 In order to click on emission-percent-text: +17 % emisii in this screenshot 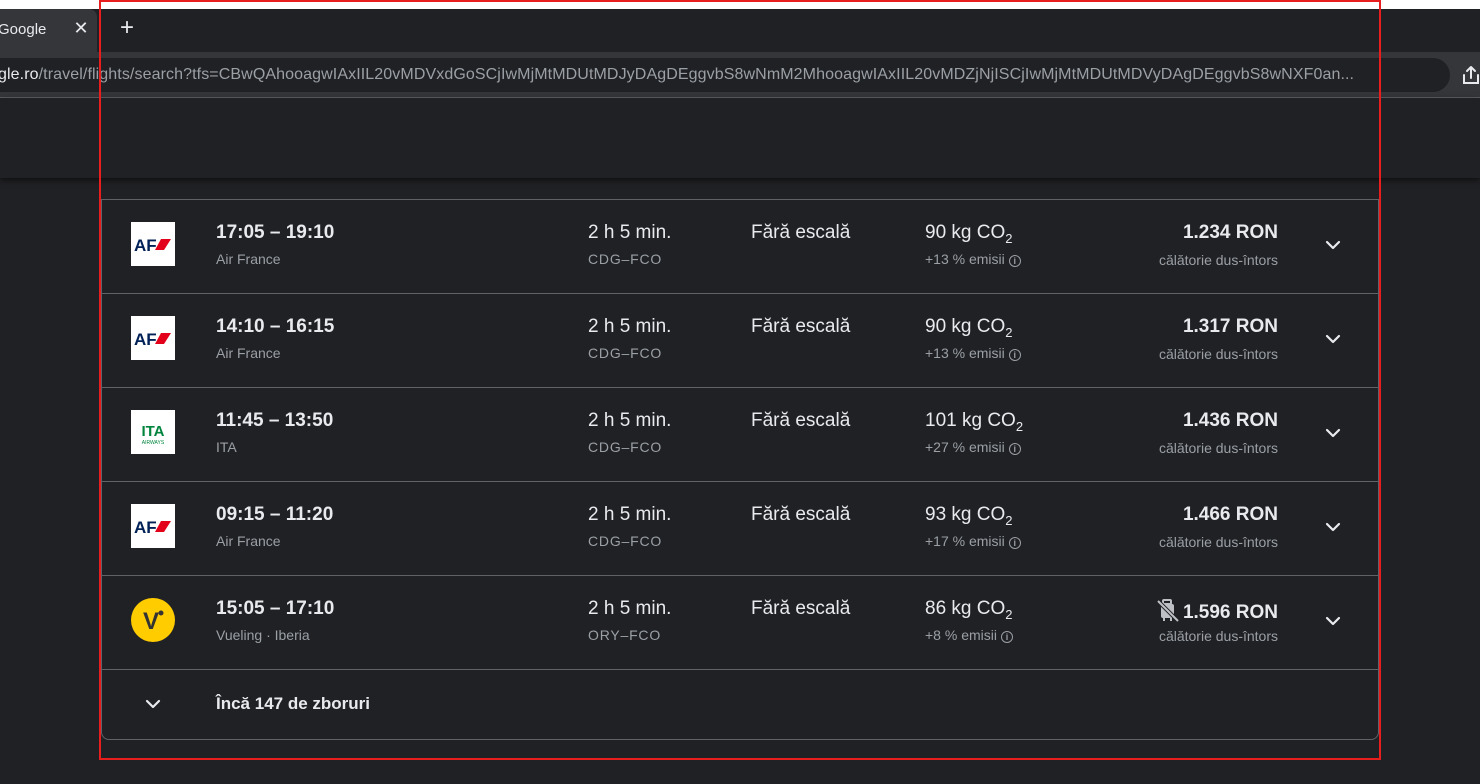, I will do `click(965, 541)`.